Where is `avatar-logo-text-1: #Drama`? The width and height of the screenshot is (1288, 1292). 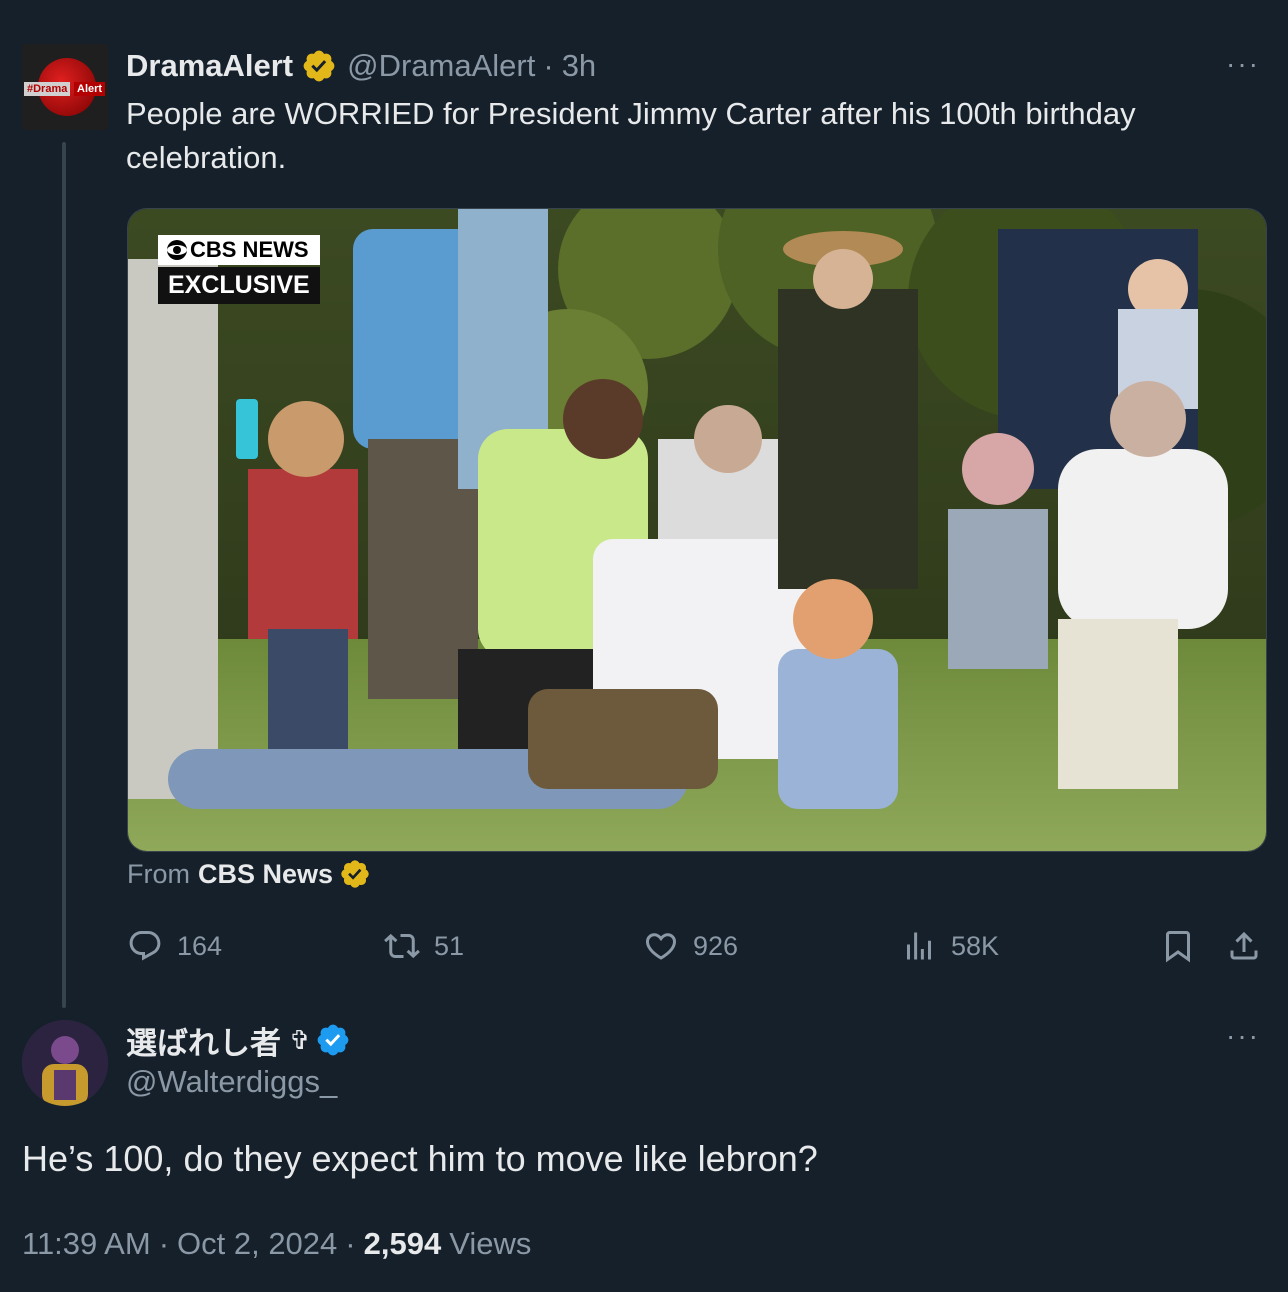 avatar-logo-text-1: #Drama is located at coordinates (47, 89).